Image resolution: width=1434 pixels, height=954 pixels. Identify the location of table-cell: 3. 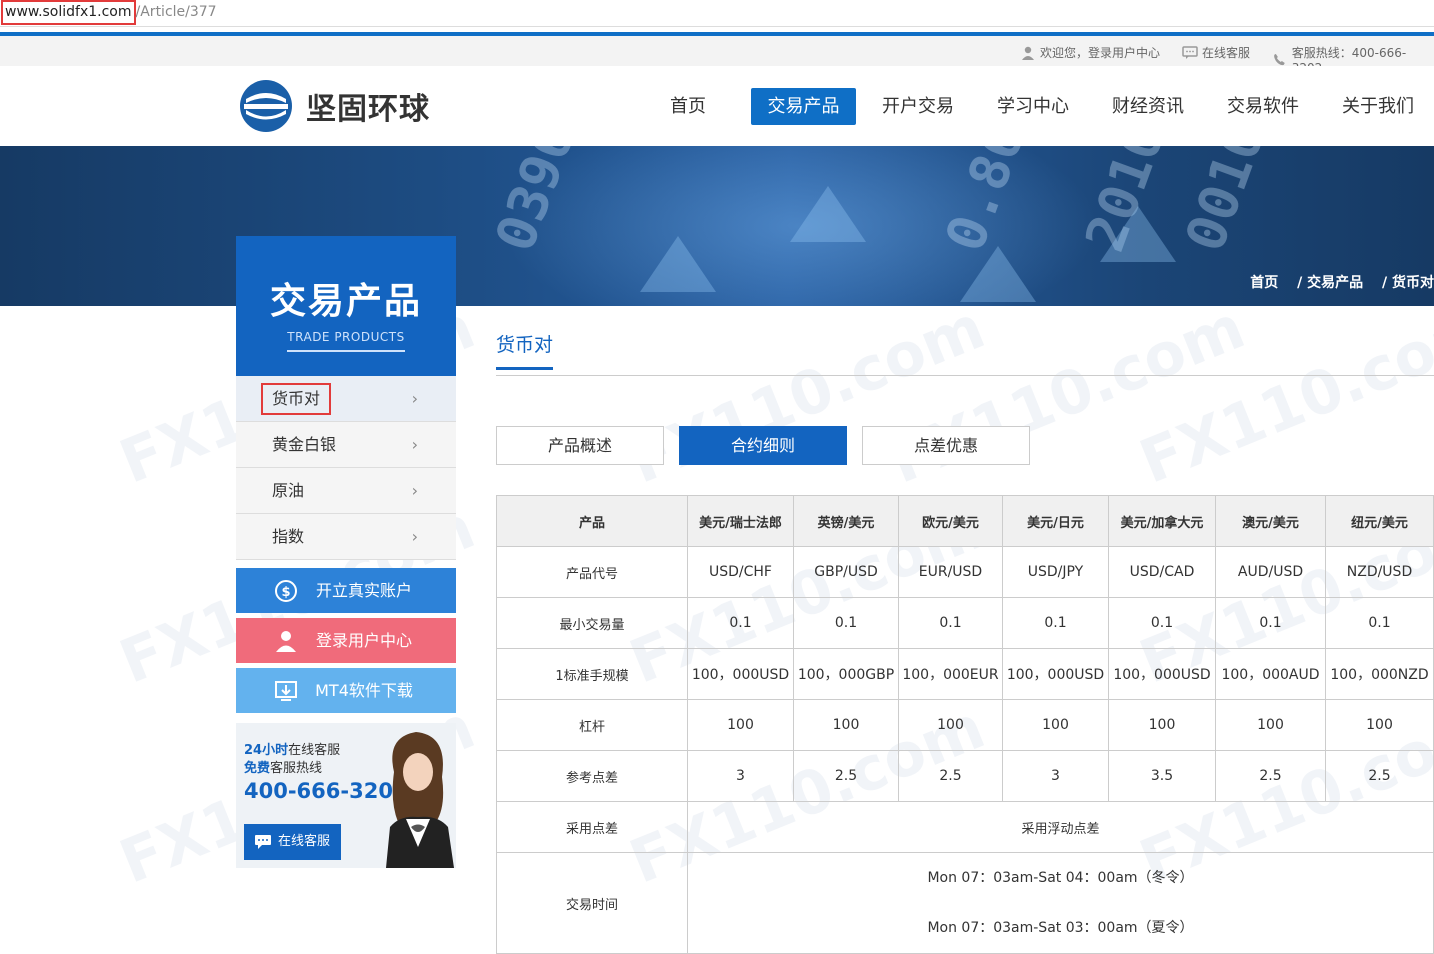
(1055, 776).